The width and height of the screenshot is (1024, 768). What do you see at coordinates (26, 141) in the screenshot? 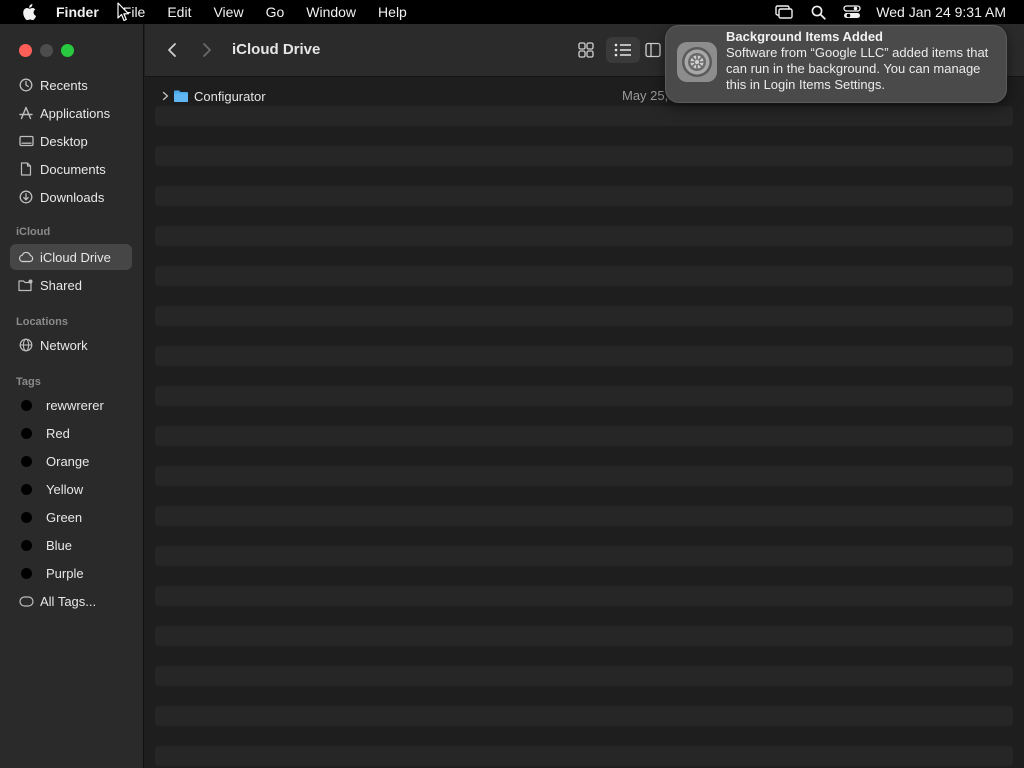
I see `desktop-icon` at bounding box center [26, 141].